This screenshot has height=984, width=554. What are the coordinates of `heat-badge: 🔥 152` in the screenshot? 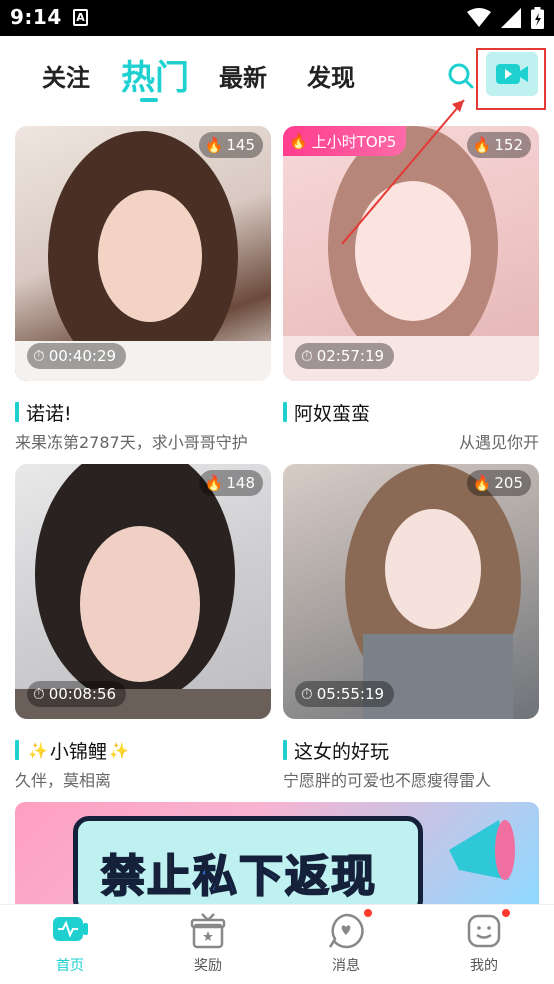 It's located at (498, 145).